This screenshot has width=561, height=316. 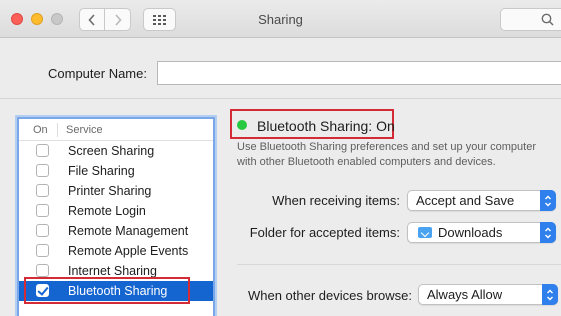 I want to click on popup-value: Accept and Save, so click(x=465, y=200).